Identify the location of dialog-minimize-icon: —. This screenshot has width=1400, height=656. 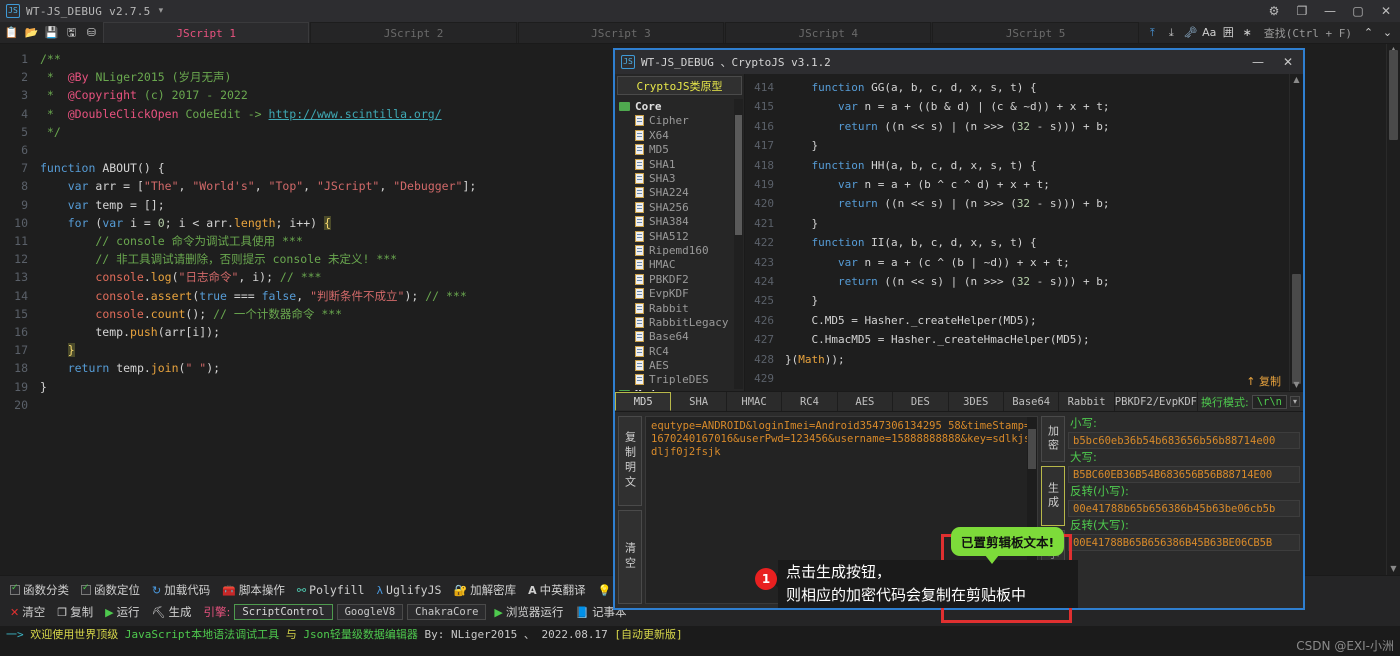
(1258, 62).